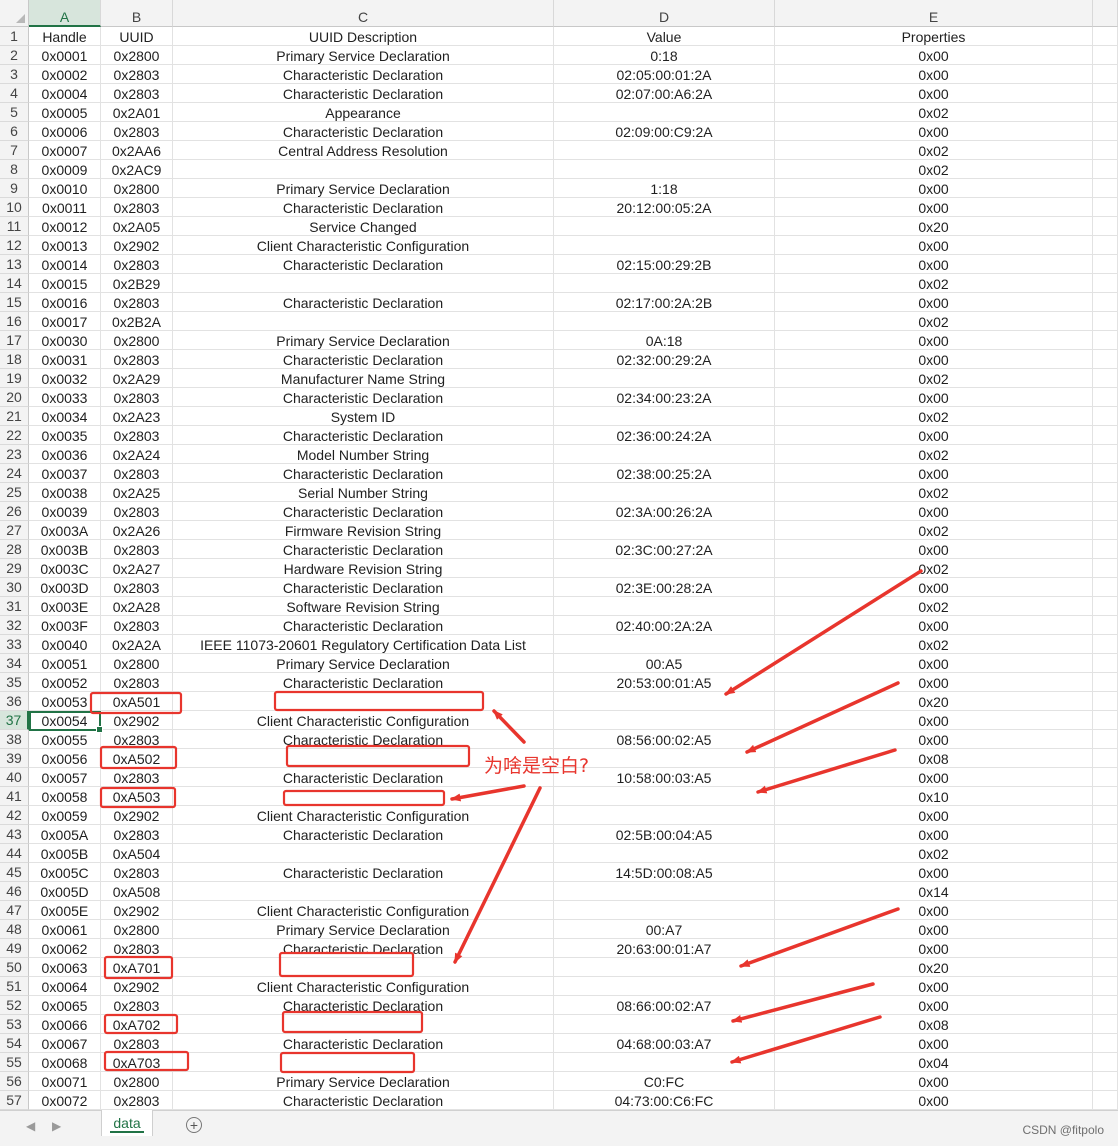 This screenshot has height=1146, width=1118. Describe the element at coordinates (14, 435) in the screenshot. I see `row-header: 22` at that location.